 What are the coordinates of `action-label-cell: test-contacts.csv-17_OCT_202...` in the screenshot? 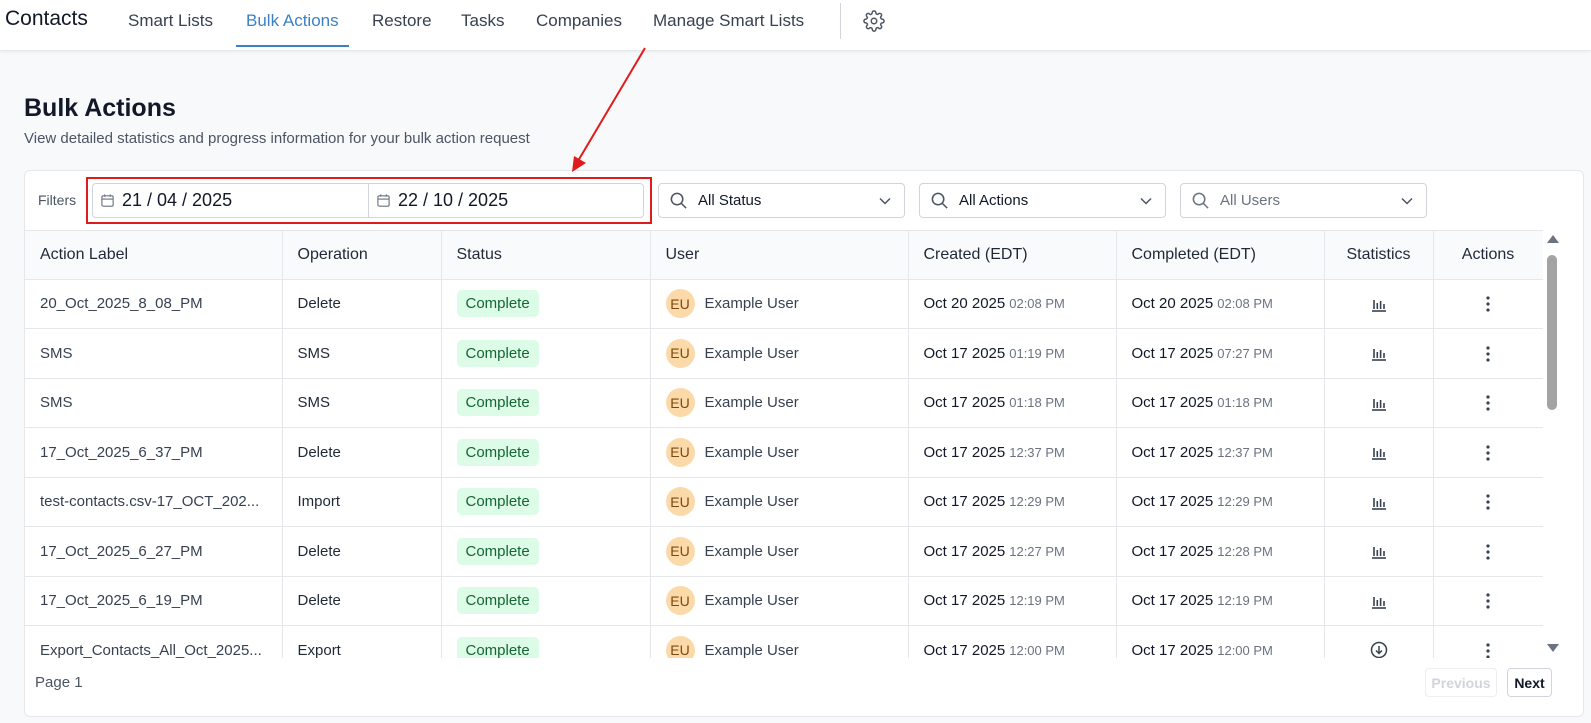 It's located at (154, 502).